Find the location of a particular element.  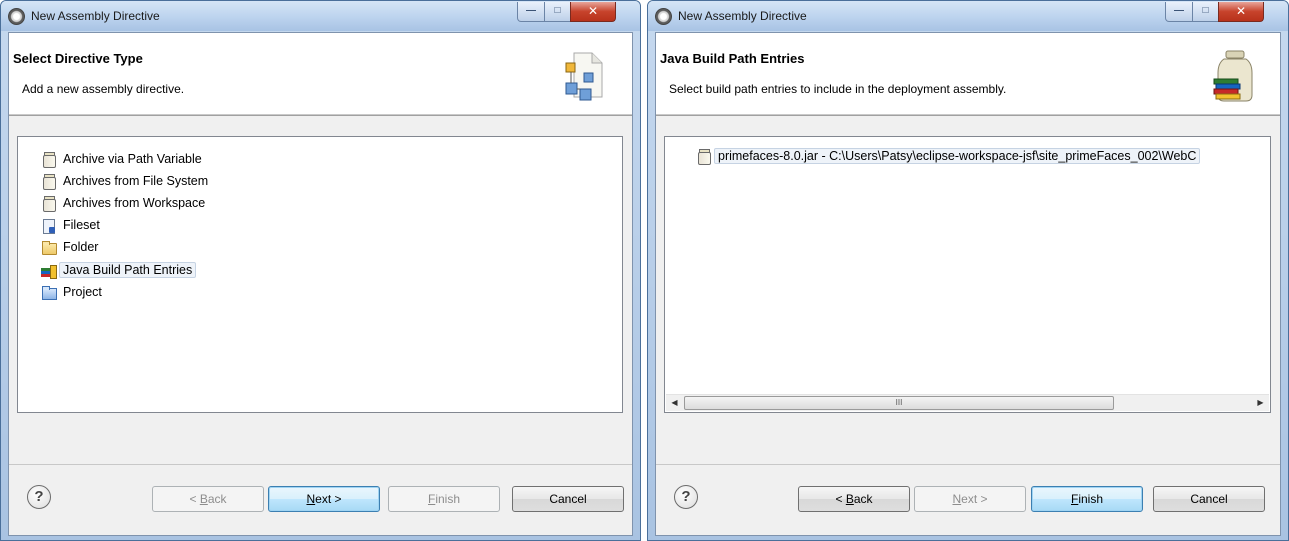

list-item-archive-via-path-variable: Archive via Path Variable is located at coordinates (121, 159).